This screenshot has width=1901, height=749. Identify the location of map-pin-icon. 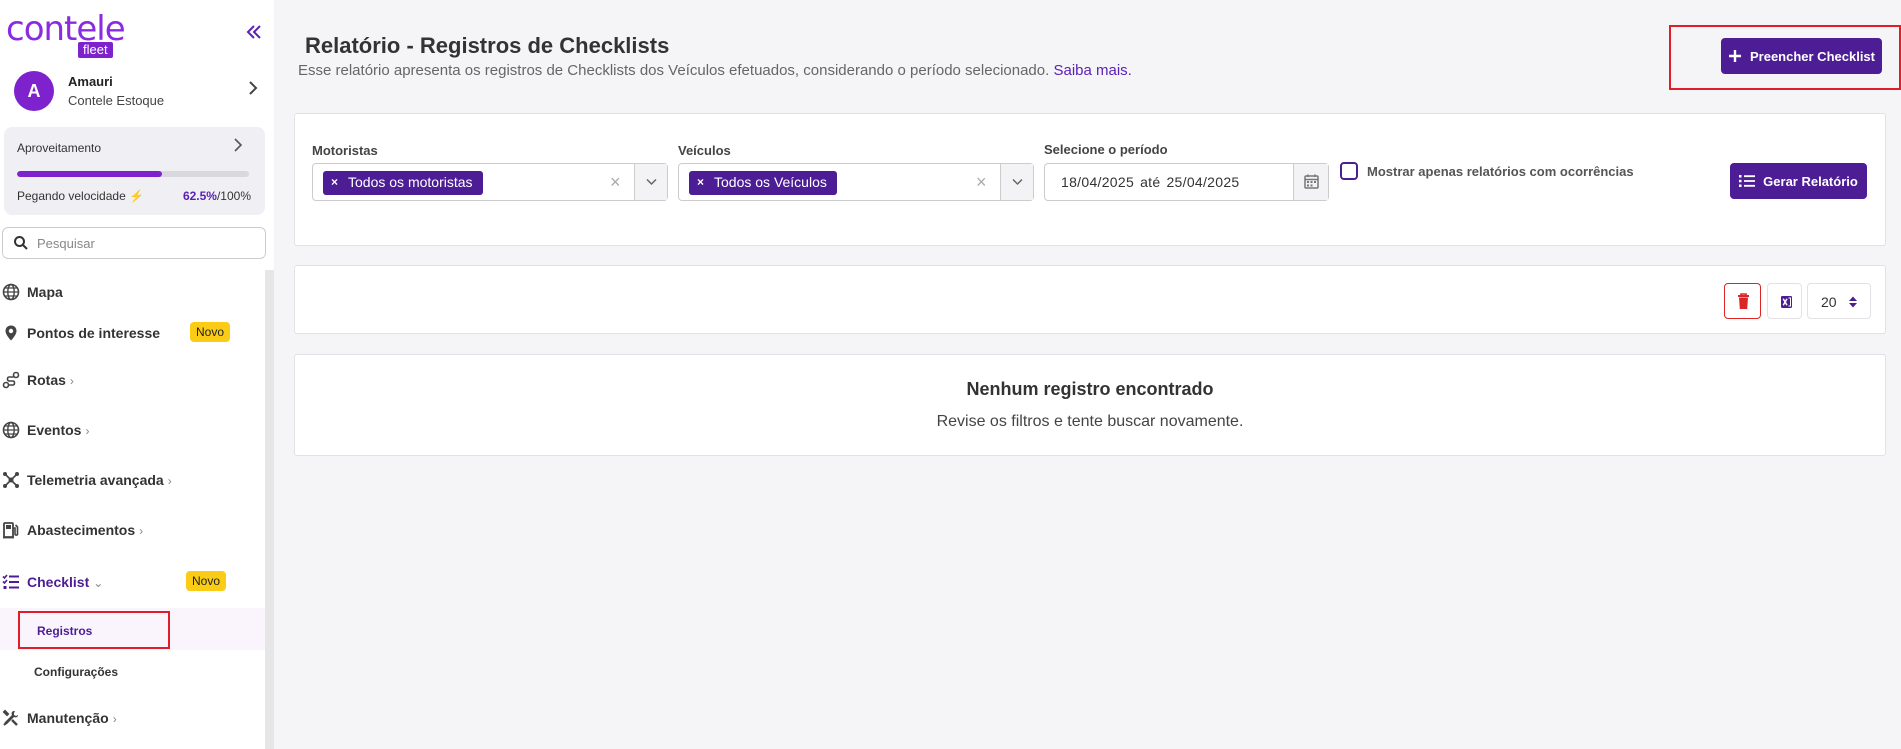
(11, 333).